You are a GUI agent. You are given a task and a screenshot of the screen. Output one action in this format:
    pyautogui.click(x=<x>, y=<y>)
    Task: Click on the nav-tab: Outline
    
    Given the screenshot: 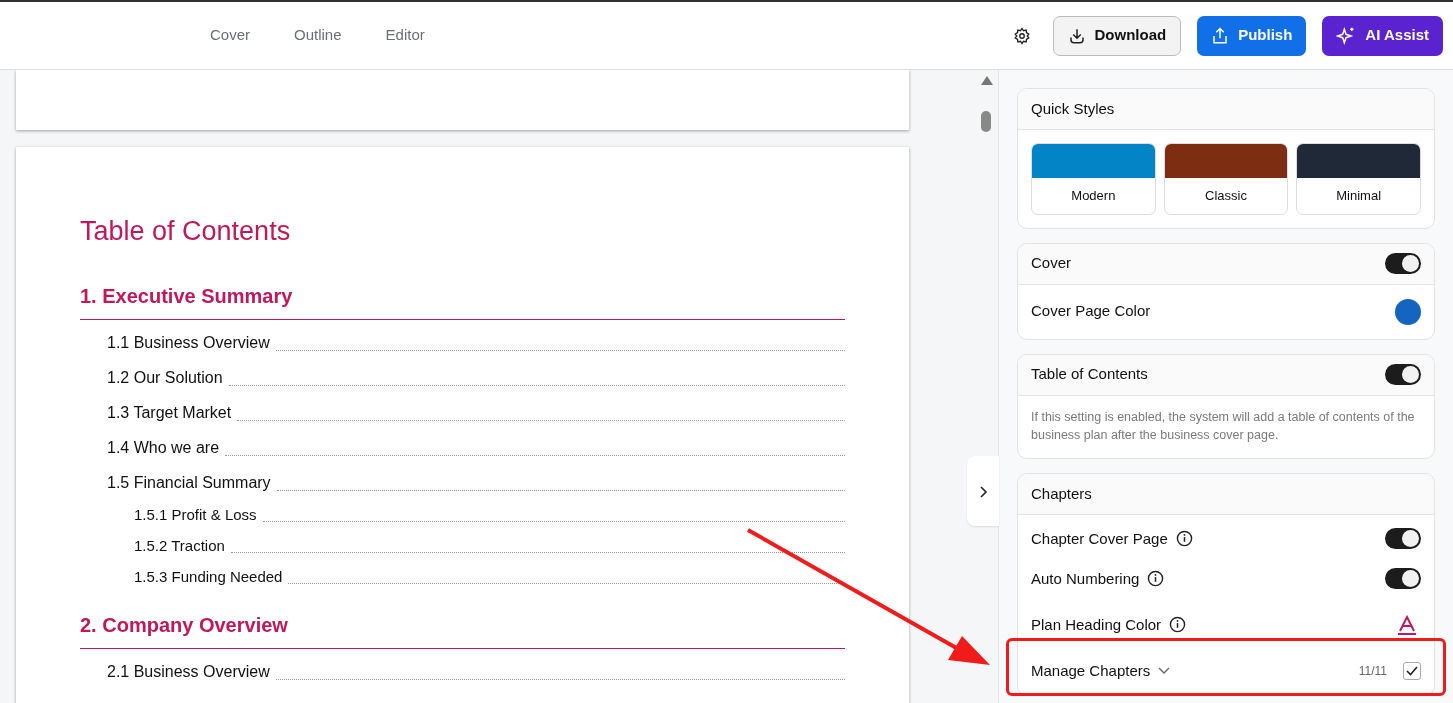 What is the action you would take?
    pyautogui.click(x=318, y=35)
    